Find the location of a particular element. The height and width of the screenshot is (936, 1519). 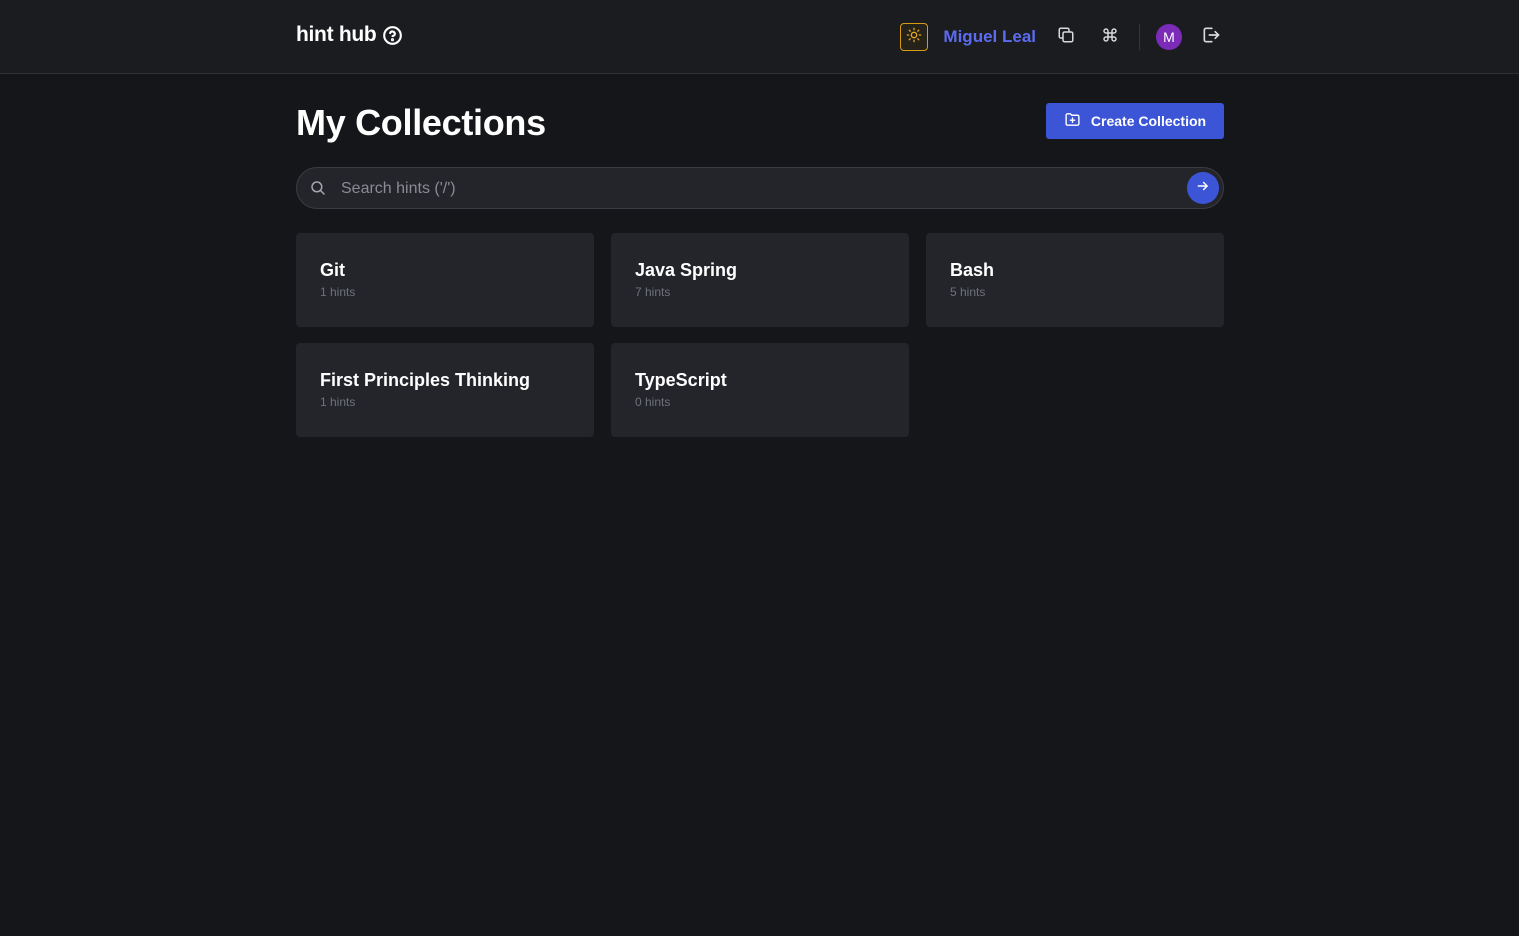

collection-title: Java Spring is located at coordinates (686, 270).